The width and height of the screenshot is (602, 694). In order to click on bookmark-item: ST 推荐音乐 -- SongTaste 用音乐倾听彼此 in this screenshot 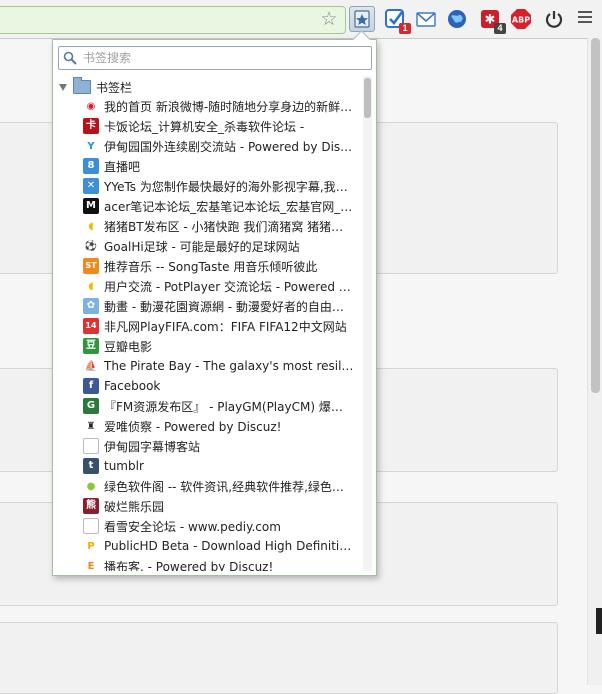, I will do `click(223, 266)`.